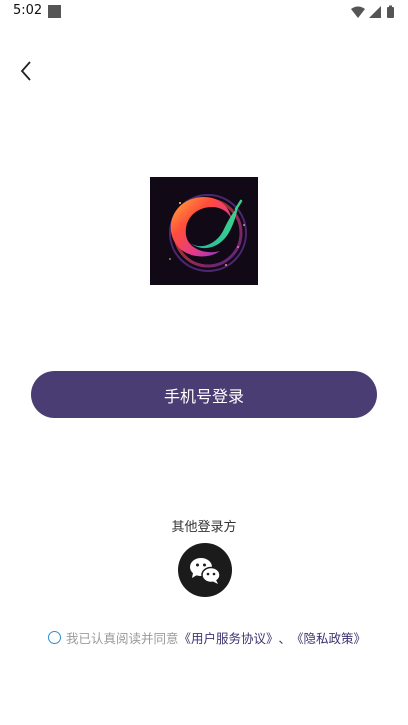 This screenshot has height=725, width=408. I want to click on app-logo, so click(204, 231).